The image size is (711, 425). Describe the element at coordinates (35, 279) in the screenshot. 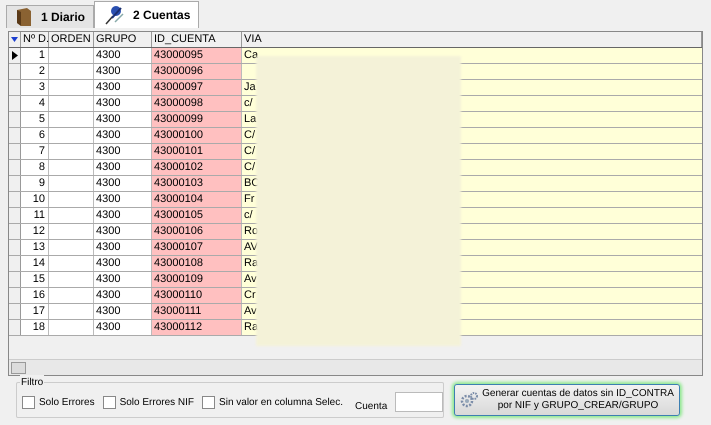

I see `table-cell: 15` at that location.